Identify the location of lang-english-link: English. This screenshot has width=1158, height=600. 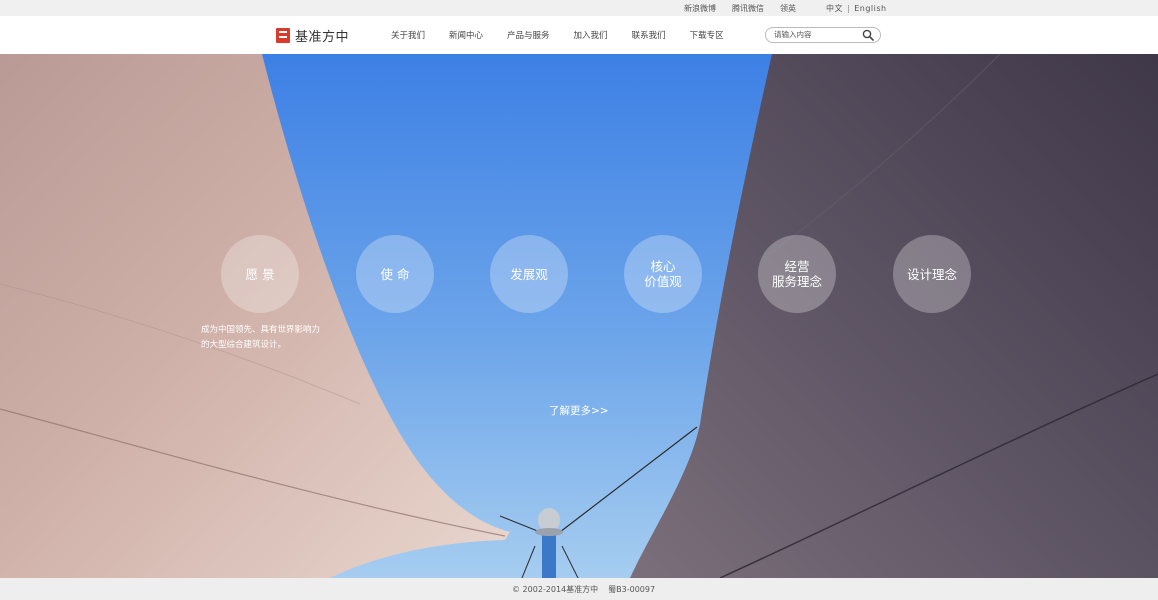
(870, 8).